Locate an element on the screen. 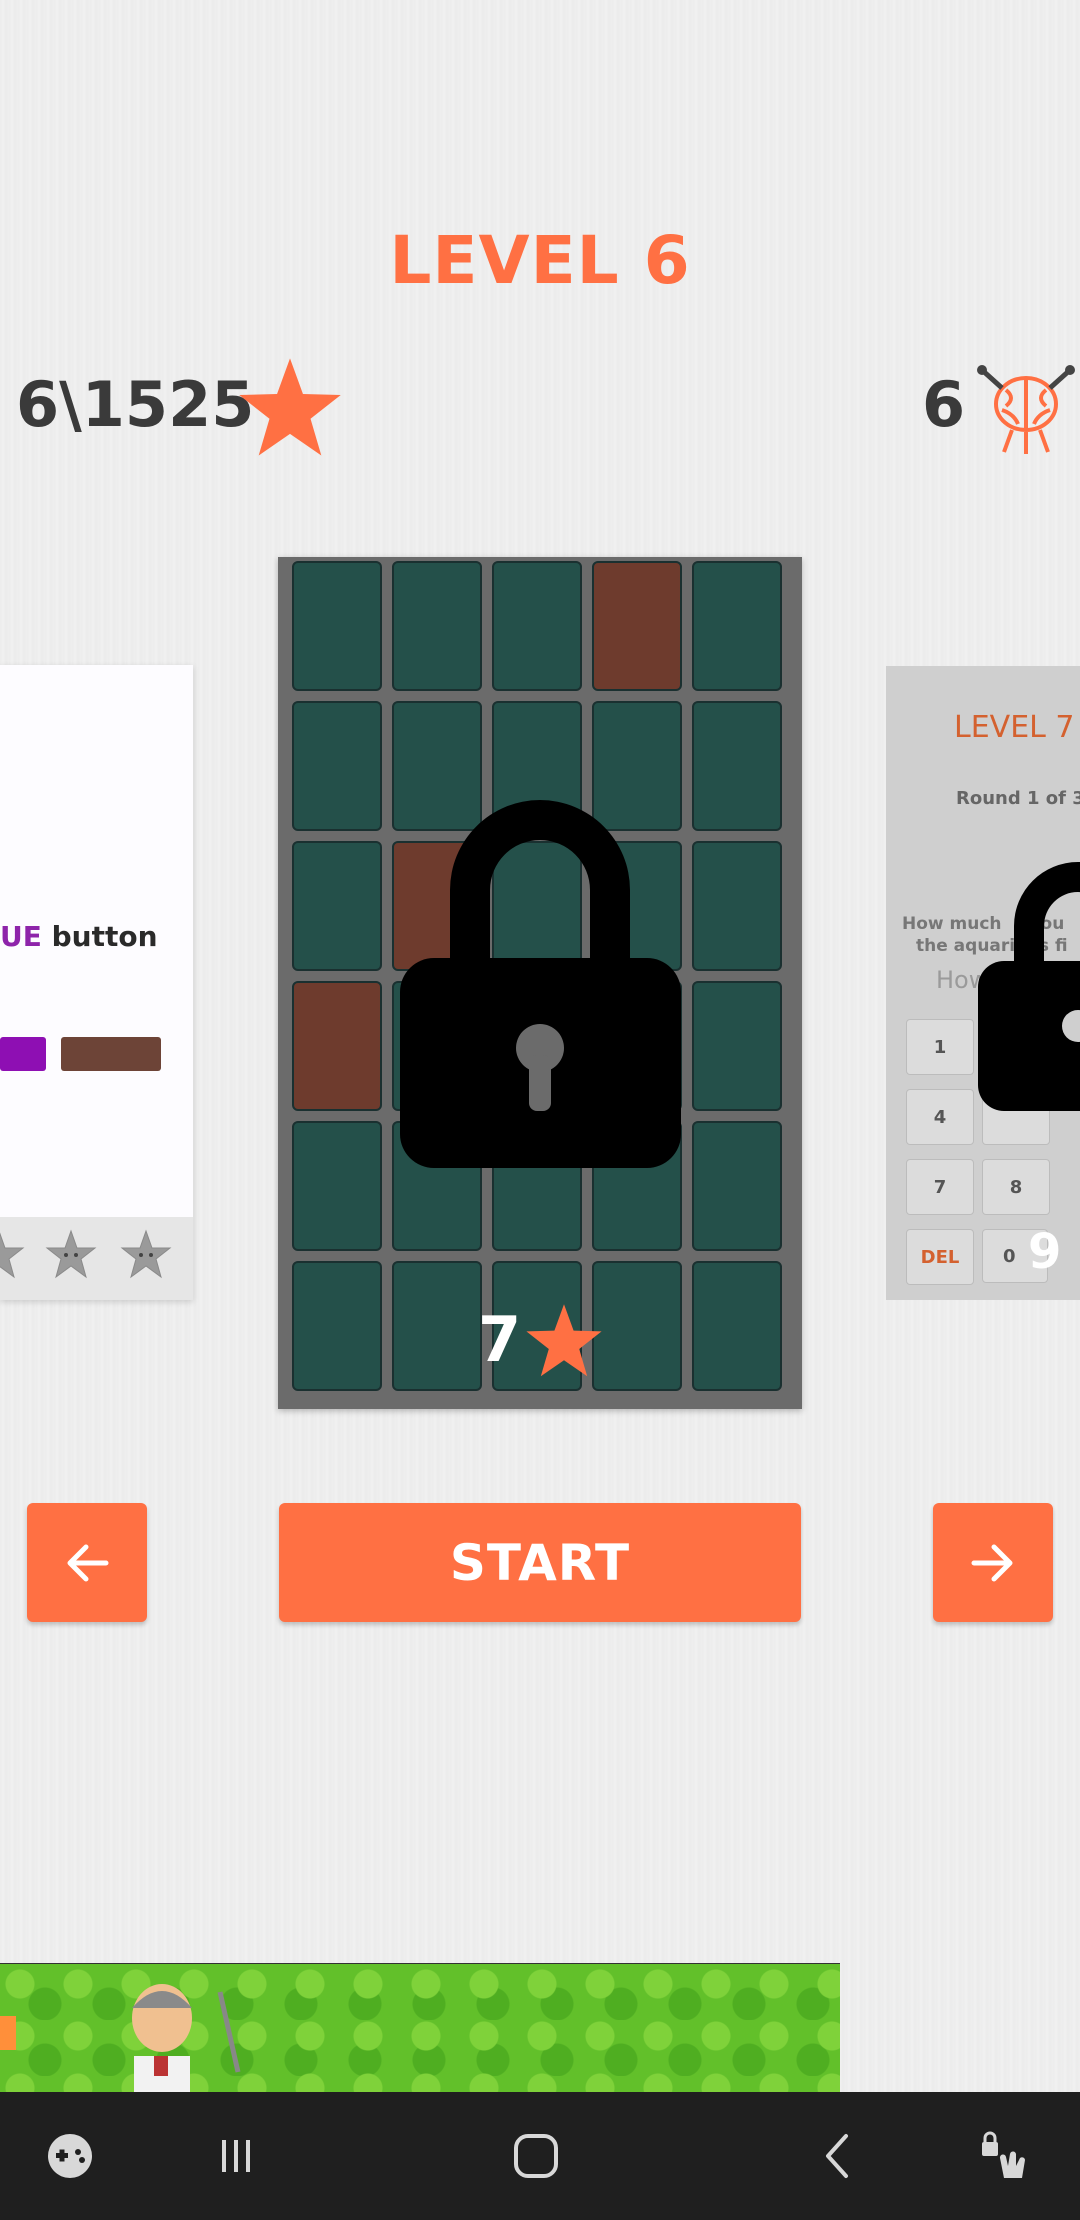 The height and width of the screenshot is (2220, 1080). arrow-right-icon is located at coordinates (992, 1562).